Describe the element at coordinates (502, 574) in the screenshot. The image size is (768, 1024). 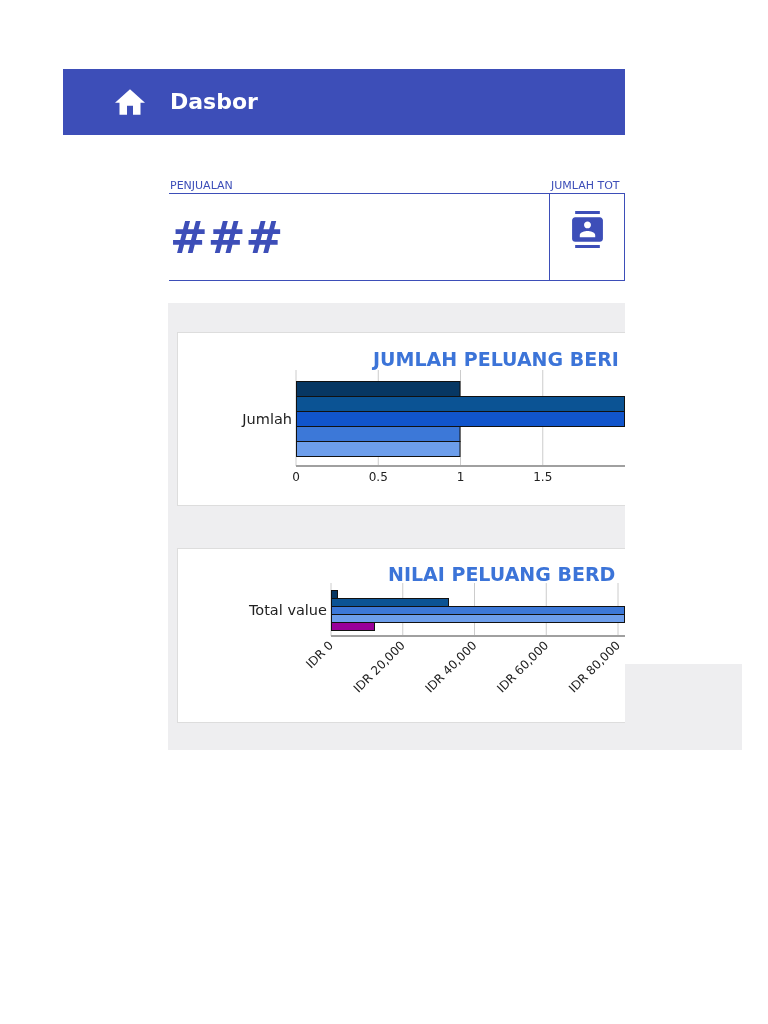
I see `chart-title: NILAI PELUANG BERD` at that location.